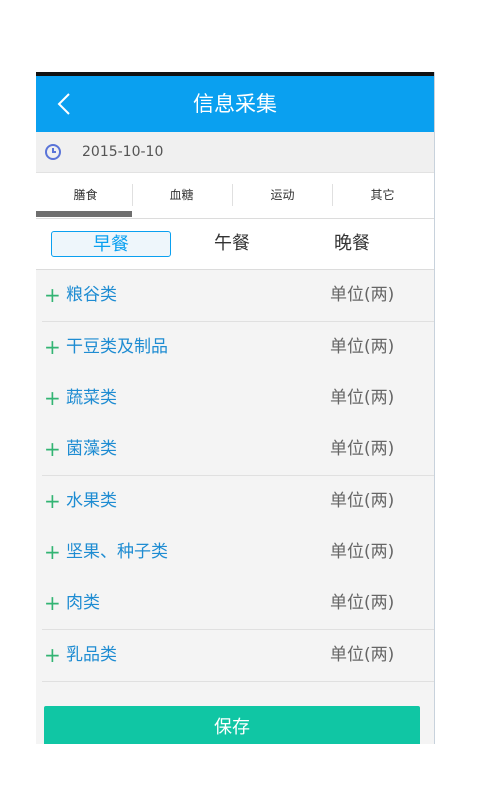  What do you see at coordinates (83, 603) in the screenshot?
I see `food-group-label: 肉类` at bounding box center [83, 603].